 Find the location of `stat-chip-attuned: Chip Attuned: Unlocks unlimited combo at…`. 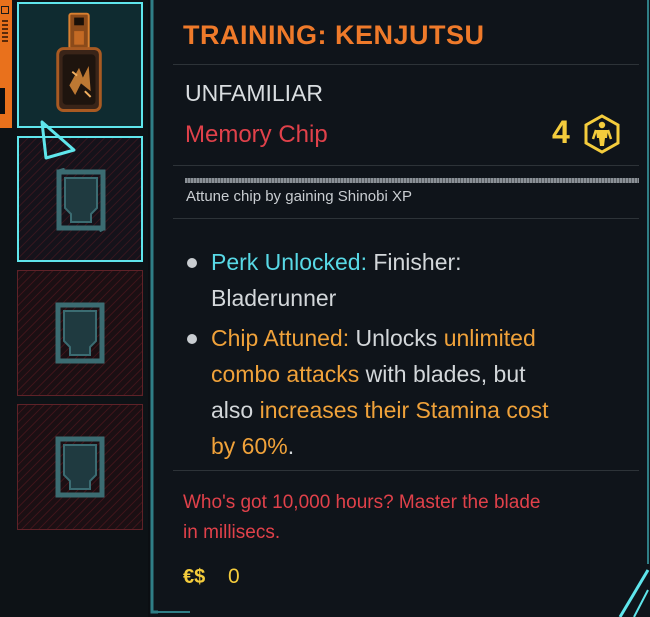

stat-chip-attuned: Chip Attuned: Unlocks unlimited combo at… is located at coordinates (413, 392).